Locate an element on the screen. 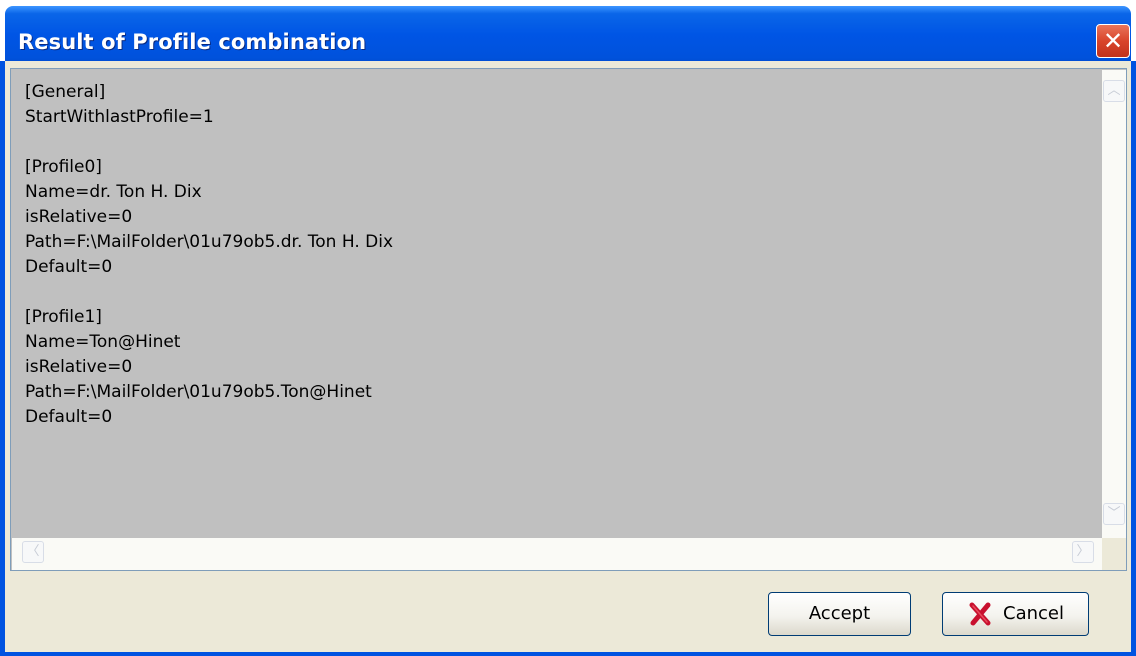  title-bar: Result of Profile combination ✕ is located at coordinates (568, 35).